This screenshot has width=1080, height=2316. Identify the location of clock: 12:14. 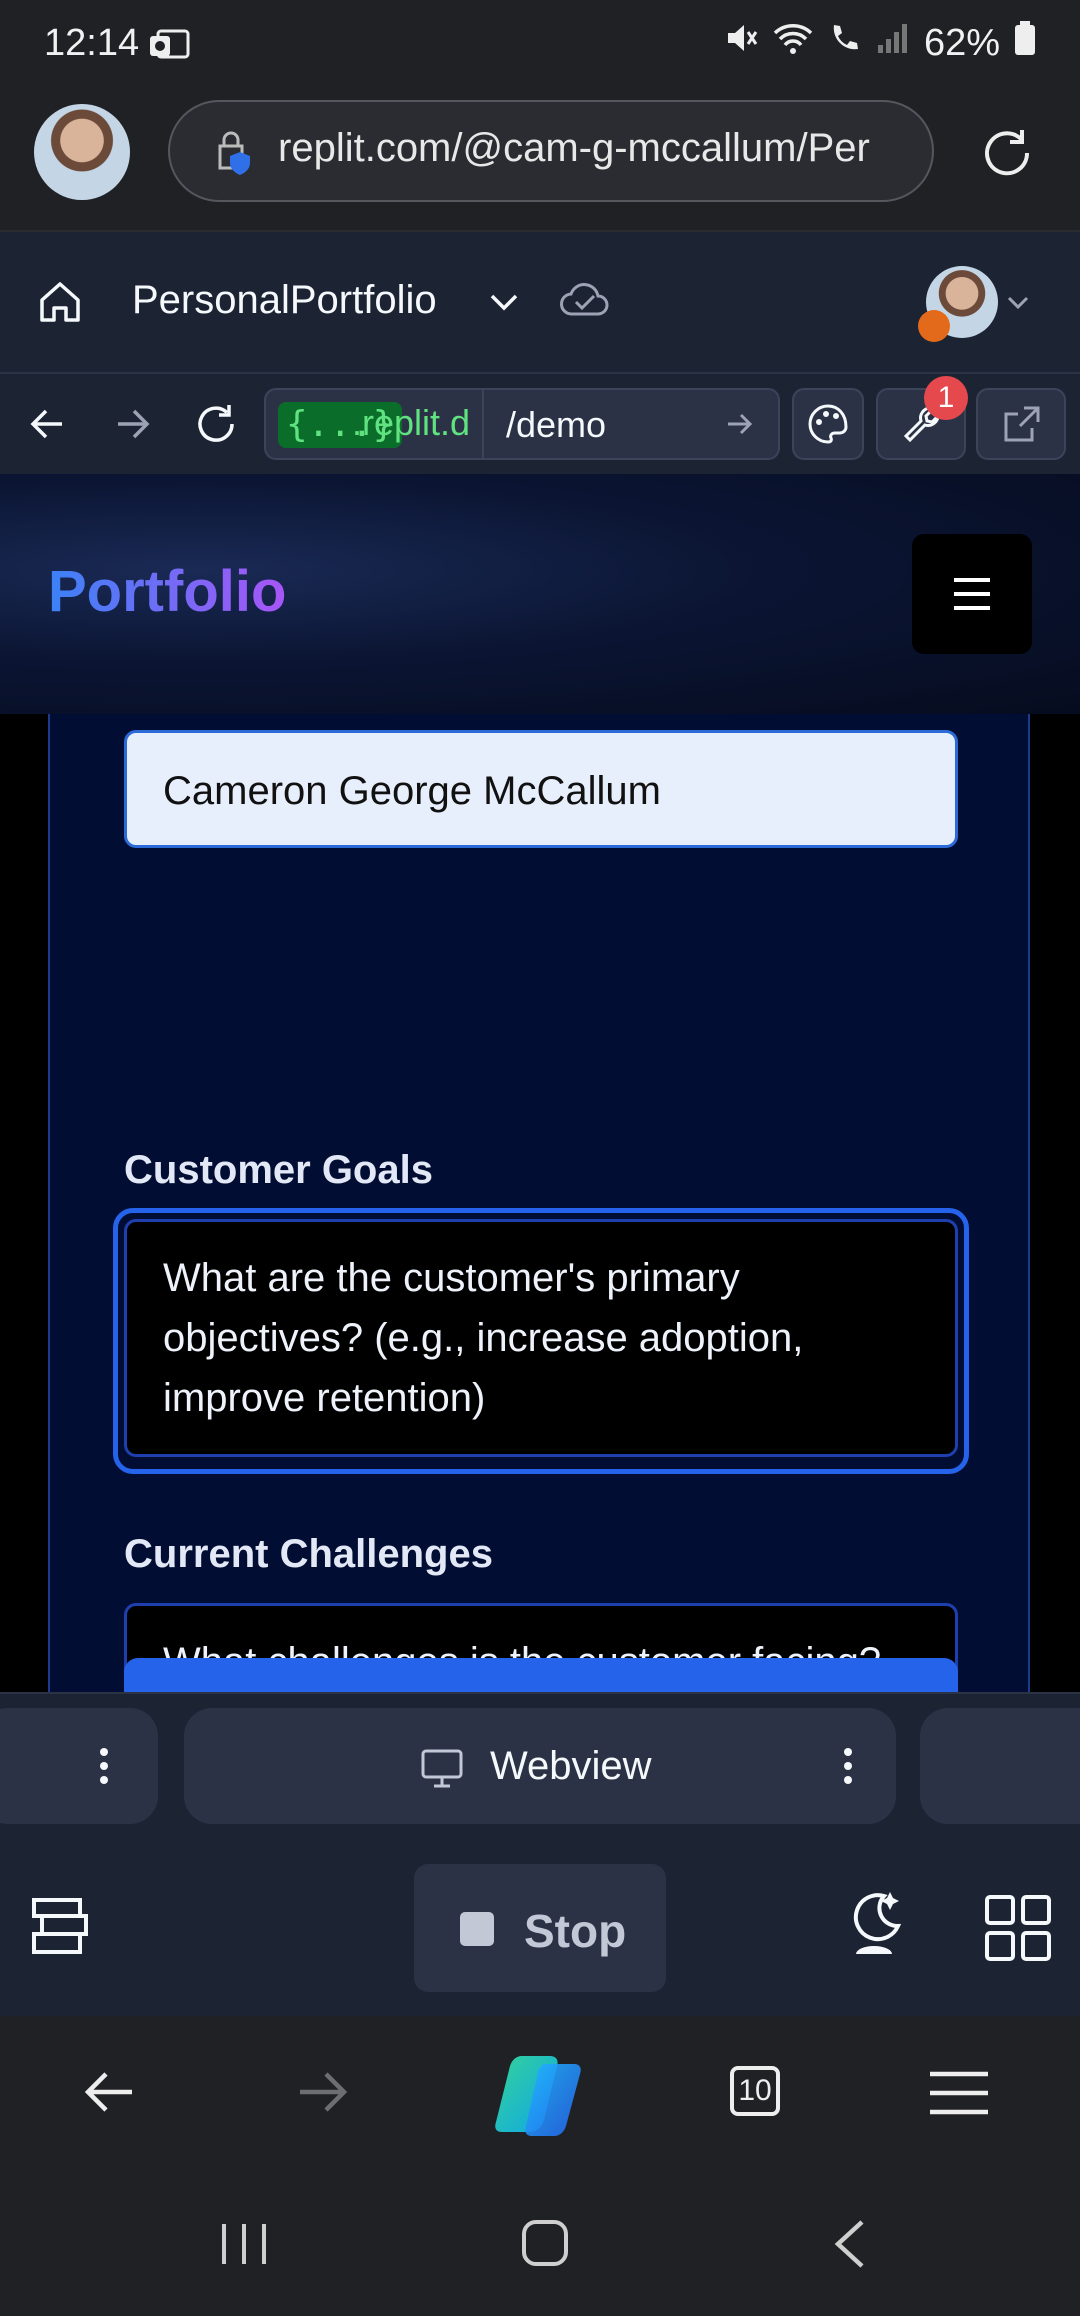
(92, 43).